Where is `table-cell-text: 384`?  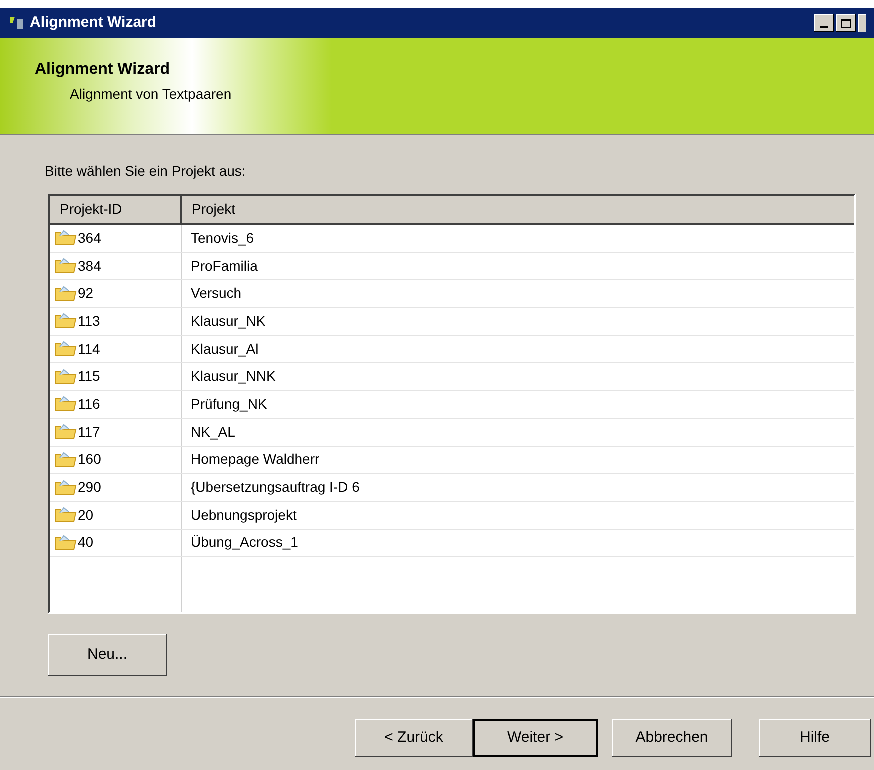
table-cell-text: 384 is located at coordinates (90, 266).